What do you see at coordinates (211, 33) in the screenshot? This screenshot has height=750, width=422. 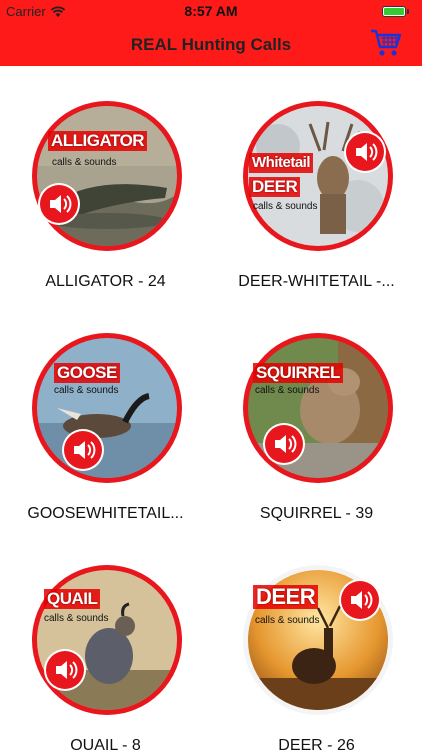 I see `nav-bar: Carrier 8:57 AM REAL Hunting Calls` at bounding box center [211, 33].